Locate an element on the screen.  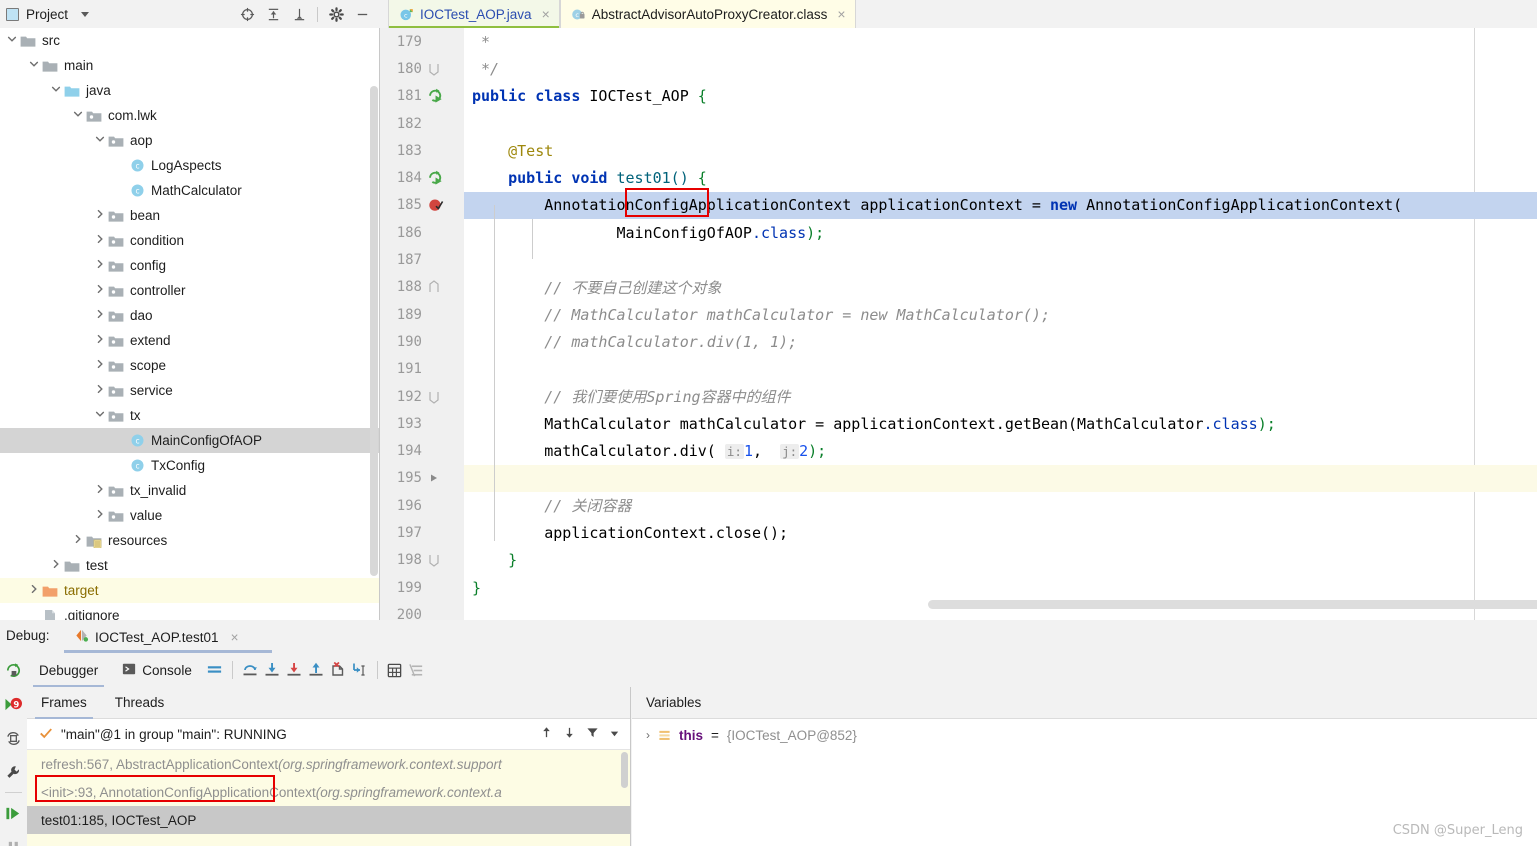
tree-item-target: target is located at coordinates (190, 590).